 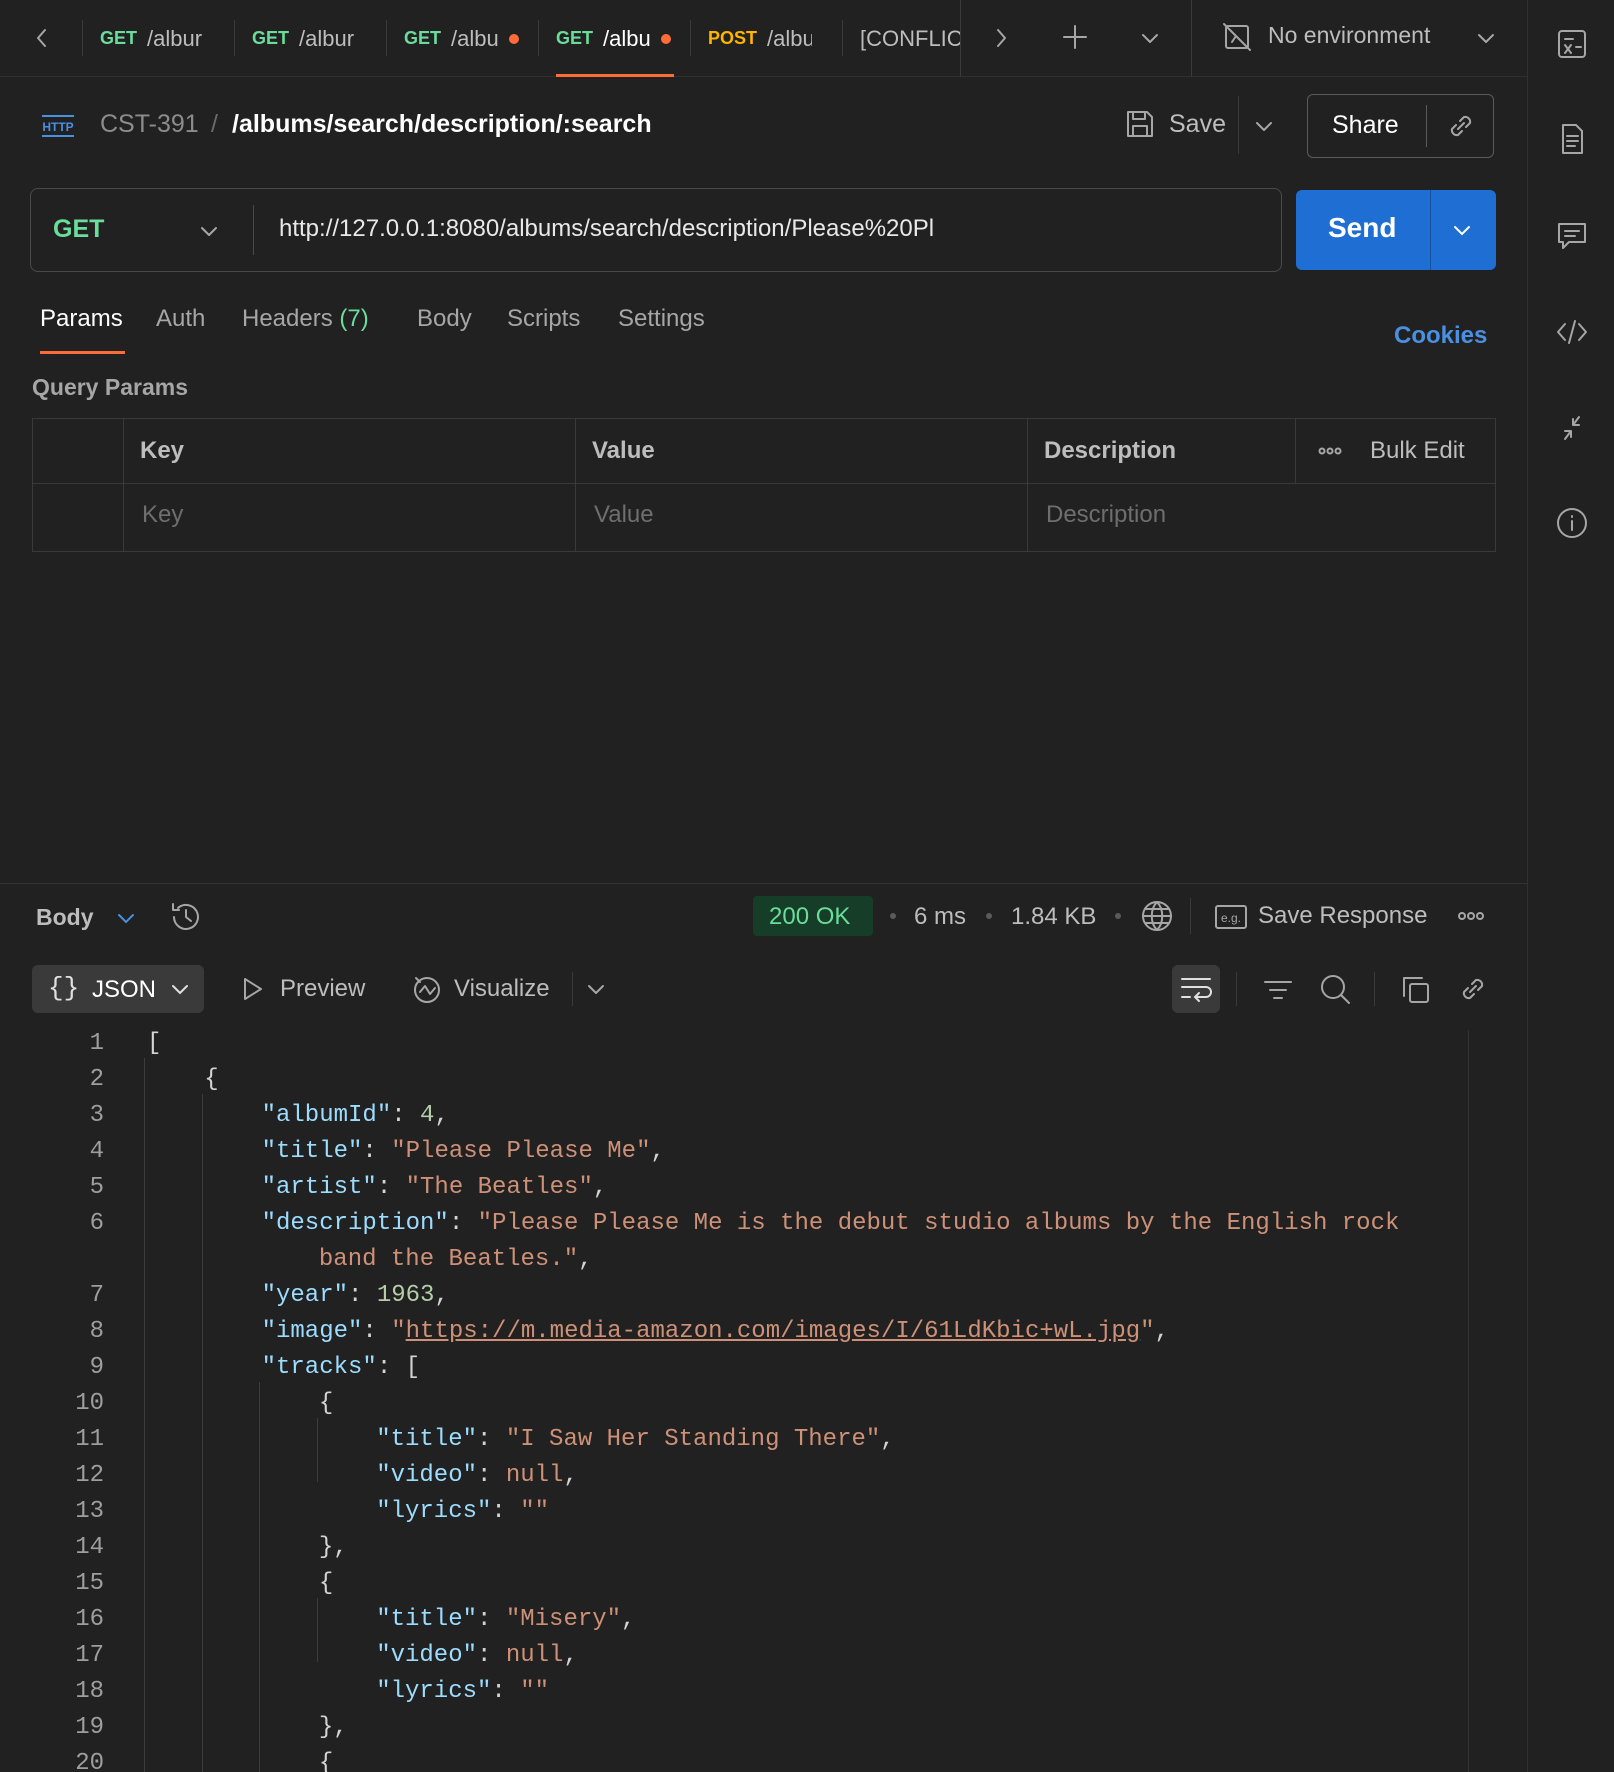 I want to click on variables-icon, so click(x=1572, y=44).